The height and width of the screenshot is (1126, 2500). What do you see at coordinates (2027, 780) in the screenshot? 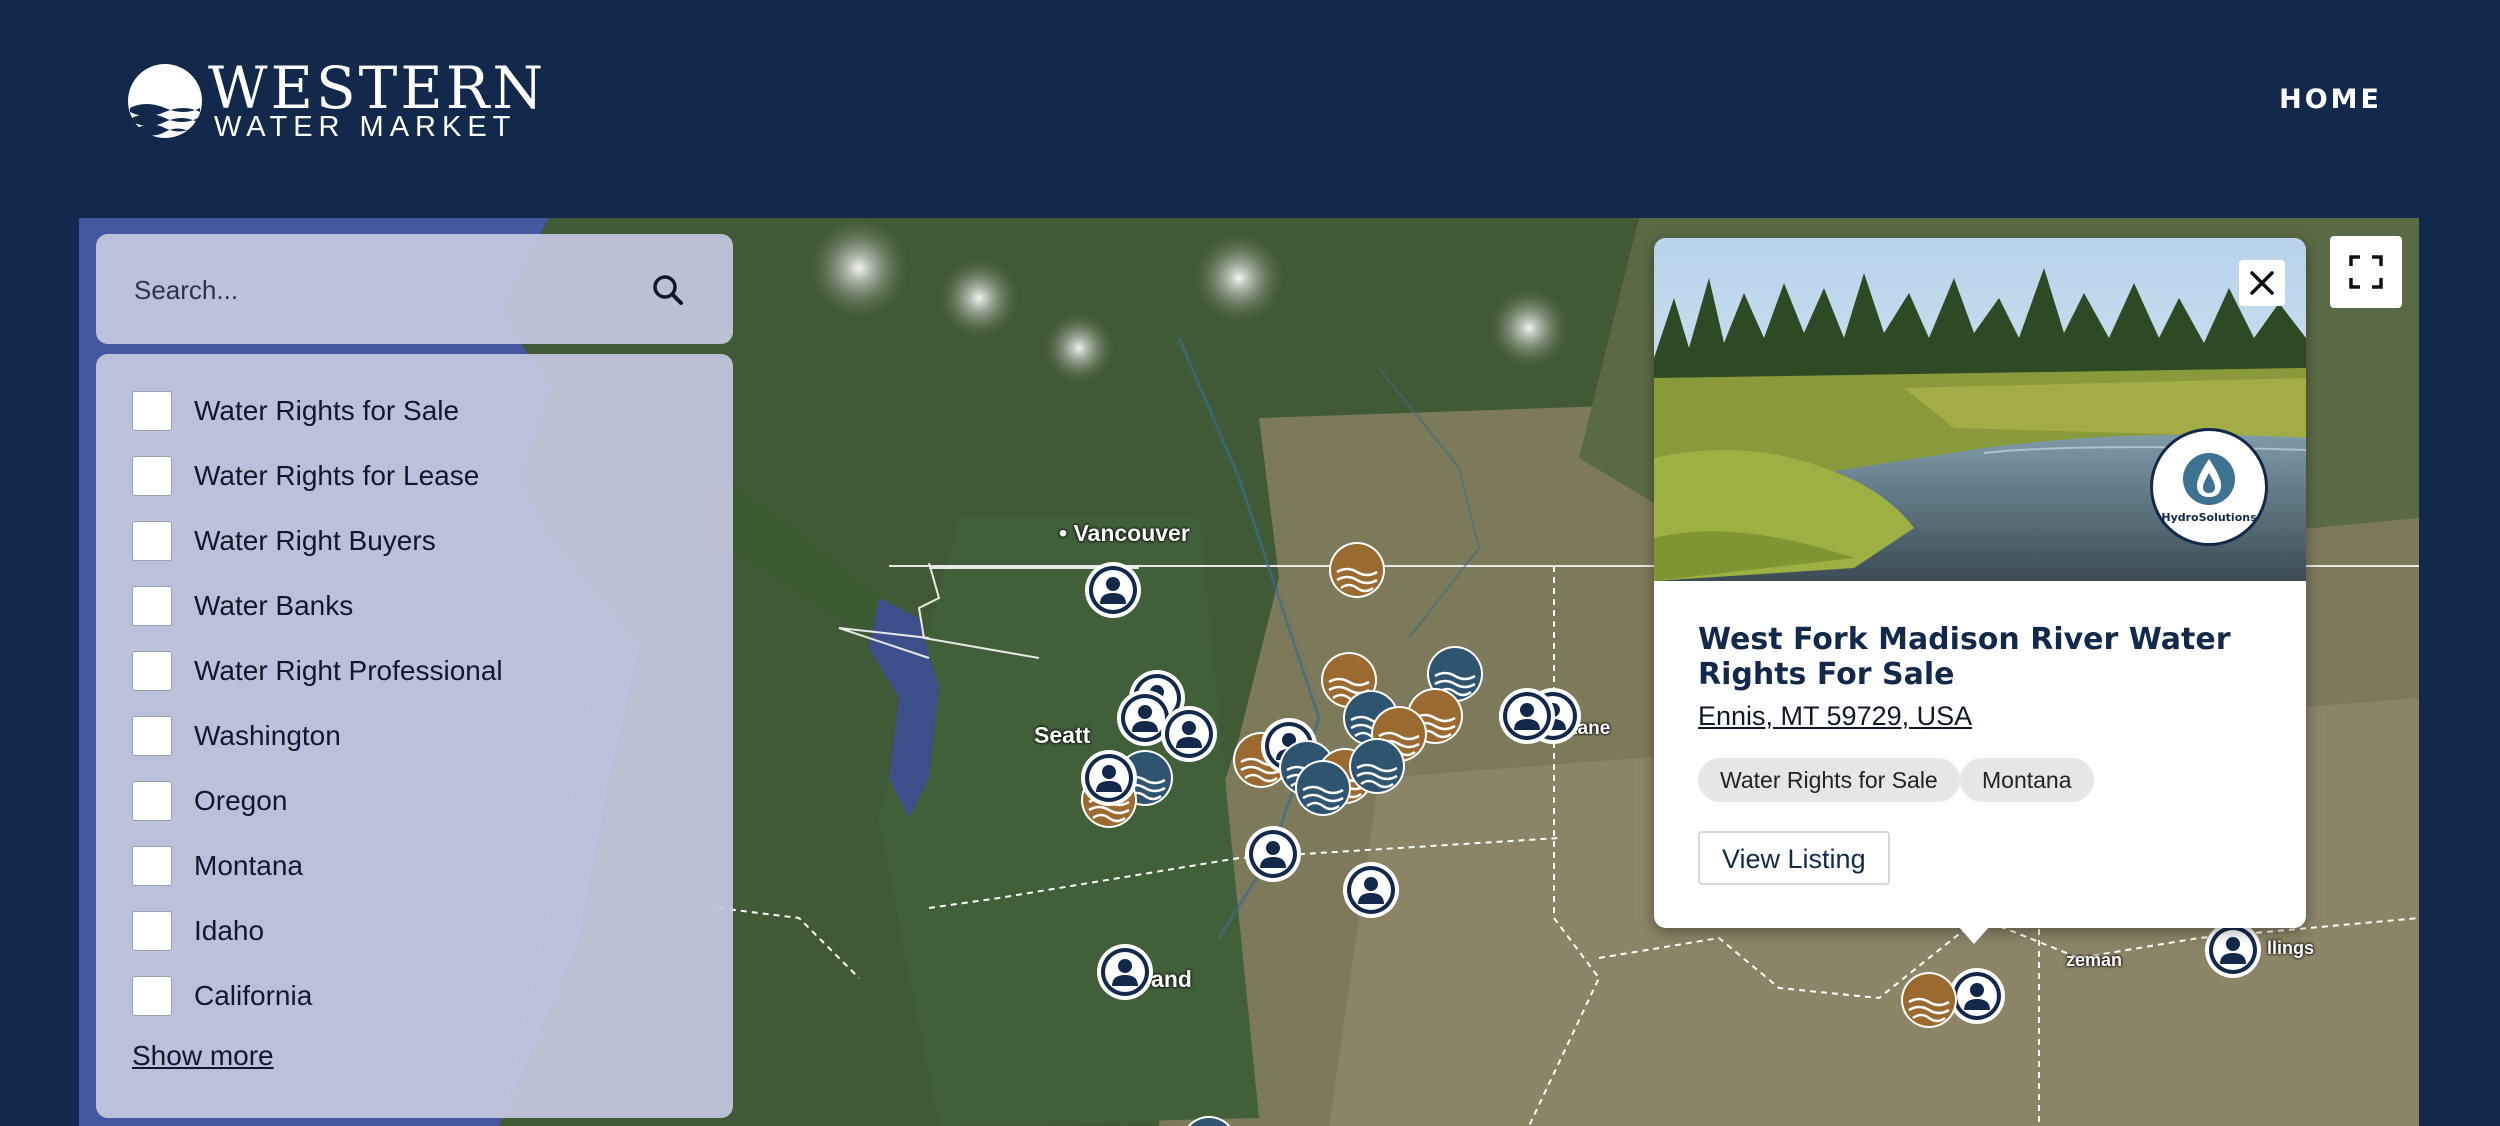
I see `tag-state: Montana` at bounding box center [2027, 780].